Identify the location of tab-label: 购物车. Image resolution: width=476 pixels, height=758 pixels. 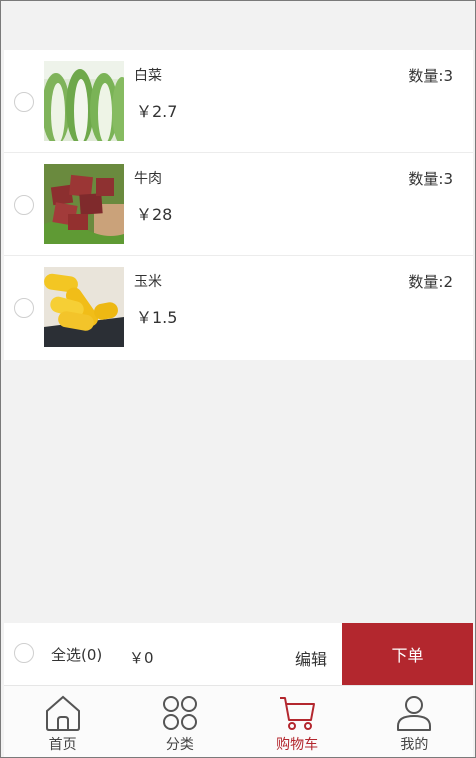
(297, 745).